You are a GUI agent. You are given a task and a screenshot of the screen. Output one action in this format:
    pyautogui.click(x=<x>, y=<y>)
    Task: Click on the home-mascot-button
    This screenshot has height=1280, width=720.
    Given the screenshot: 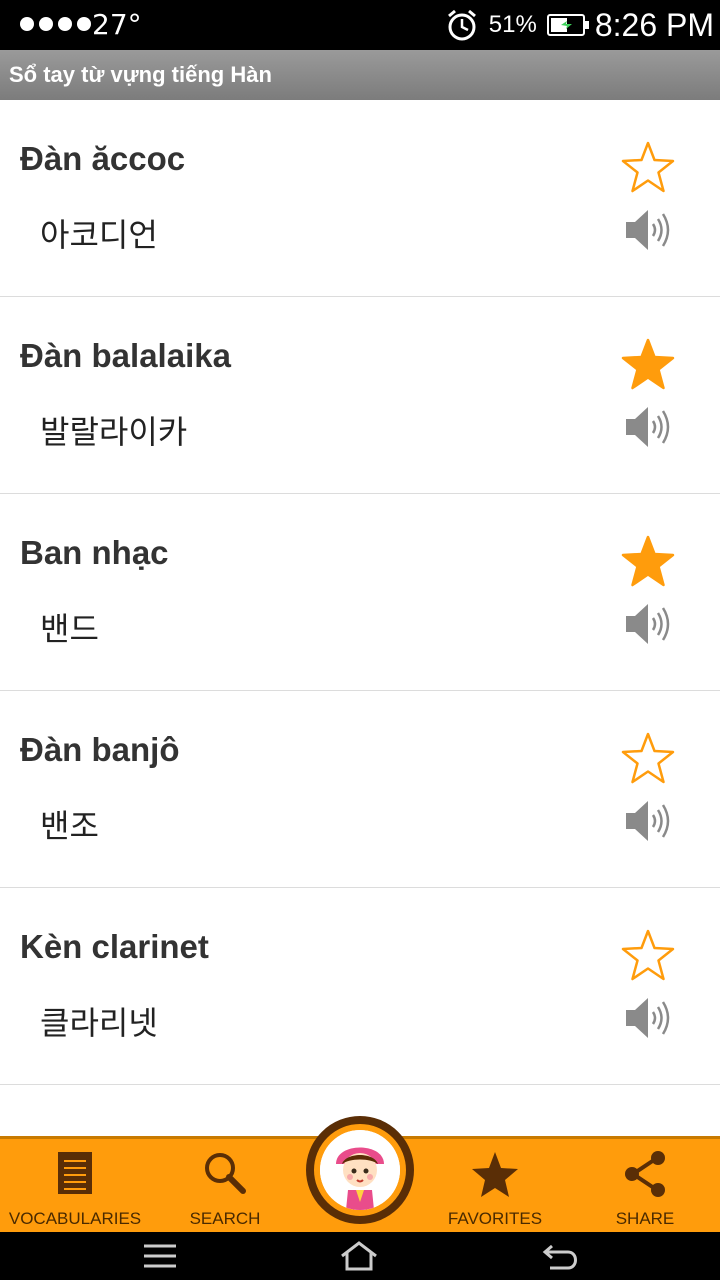 What is the action you would take?
    pyautogui.click(x=360, y=1170)
    